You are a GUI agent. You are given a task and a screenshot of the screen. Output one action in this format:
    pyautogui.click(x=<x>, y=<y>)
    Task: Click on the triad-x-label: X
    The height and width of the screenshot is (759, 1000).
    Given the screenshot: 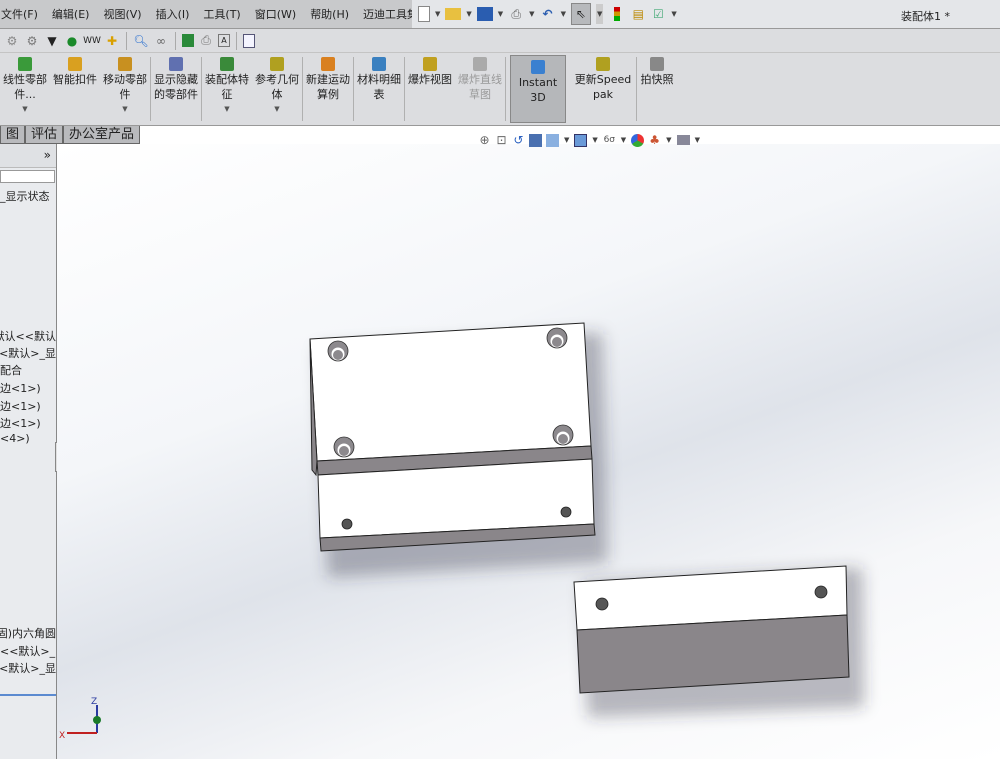 What is the action you would take?
    pyautogui.click(x=62, y=736)
    